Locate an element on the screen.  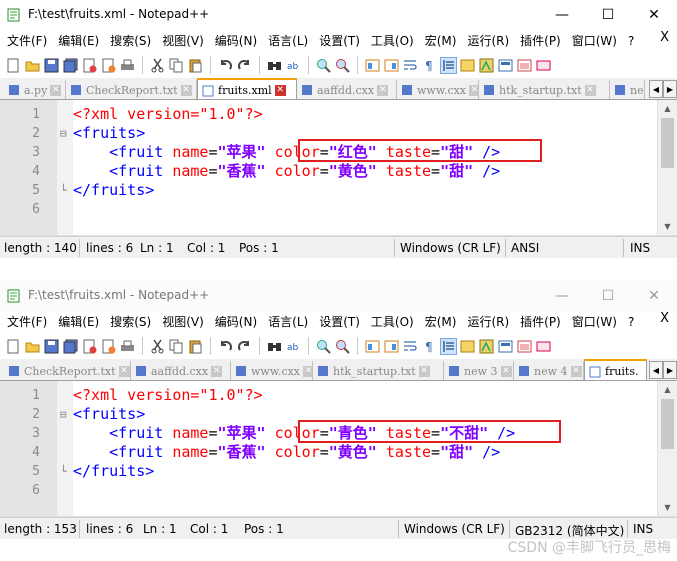
menu-edit: 编辑(E) is located at coordinates (78, 322).